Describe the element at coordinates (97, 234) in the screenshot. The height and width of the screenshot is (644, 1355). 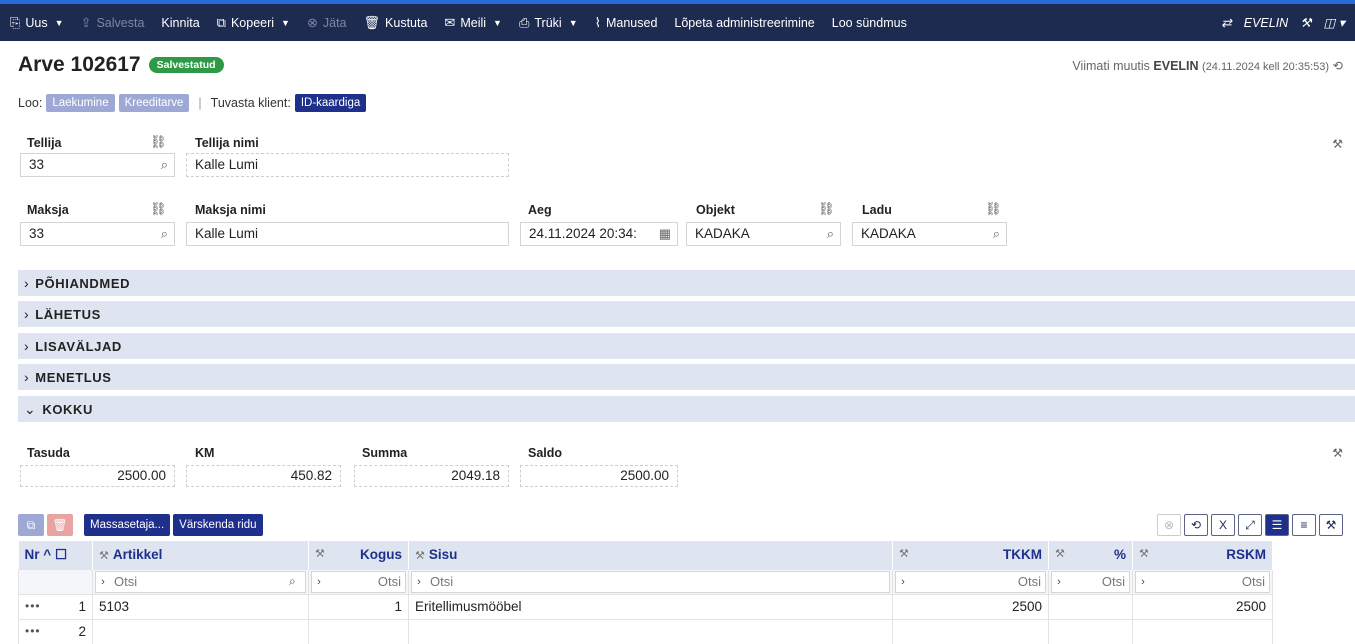
I see `payer-input: 33 ⌕` at that location.